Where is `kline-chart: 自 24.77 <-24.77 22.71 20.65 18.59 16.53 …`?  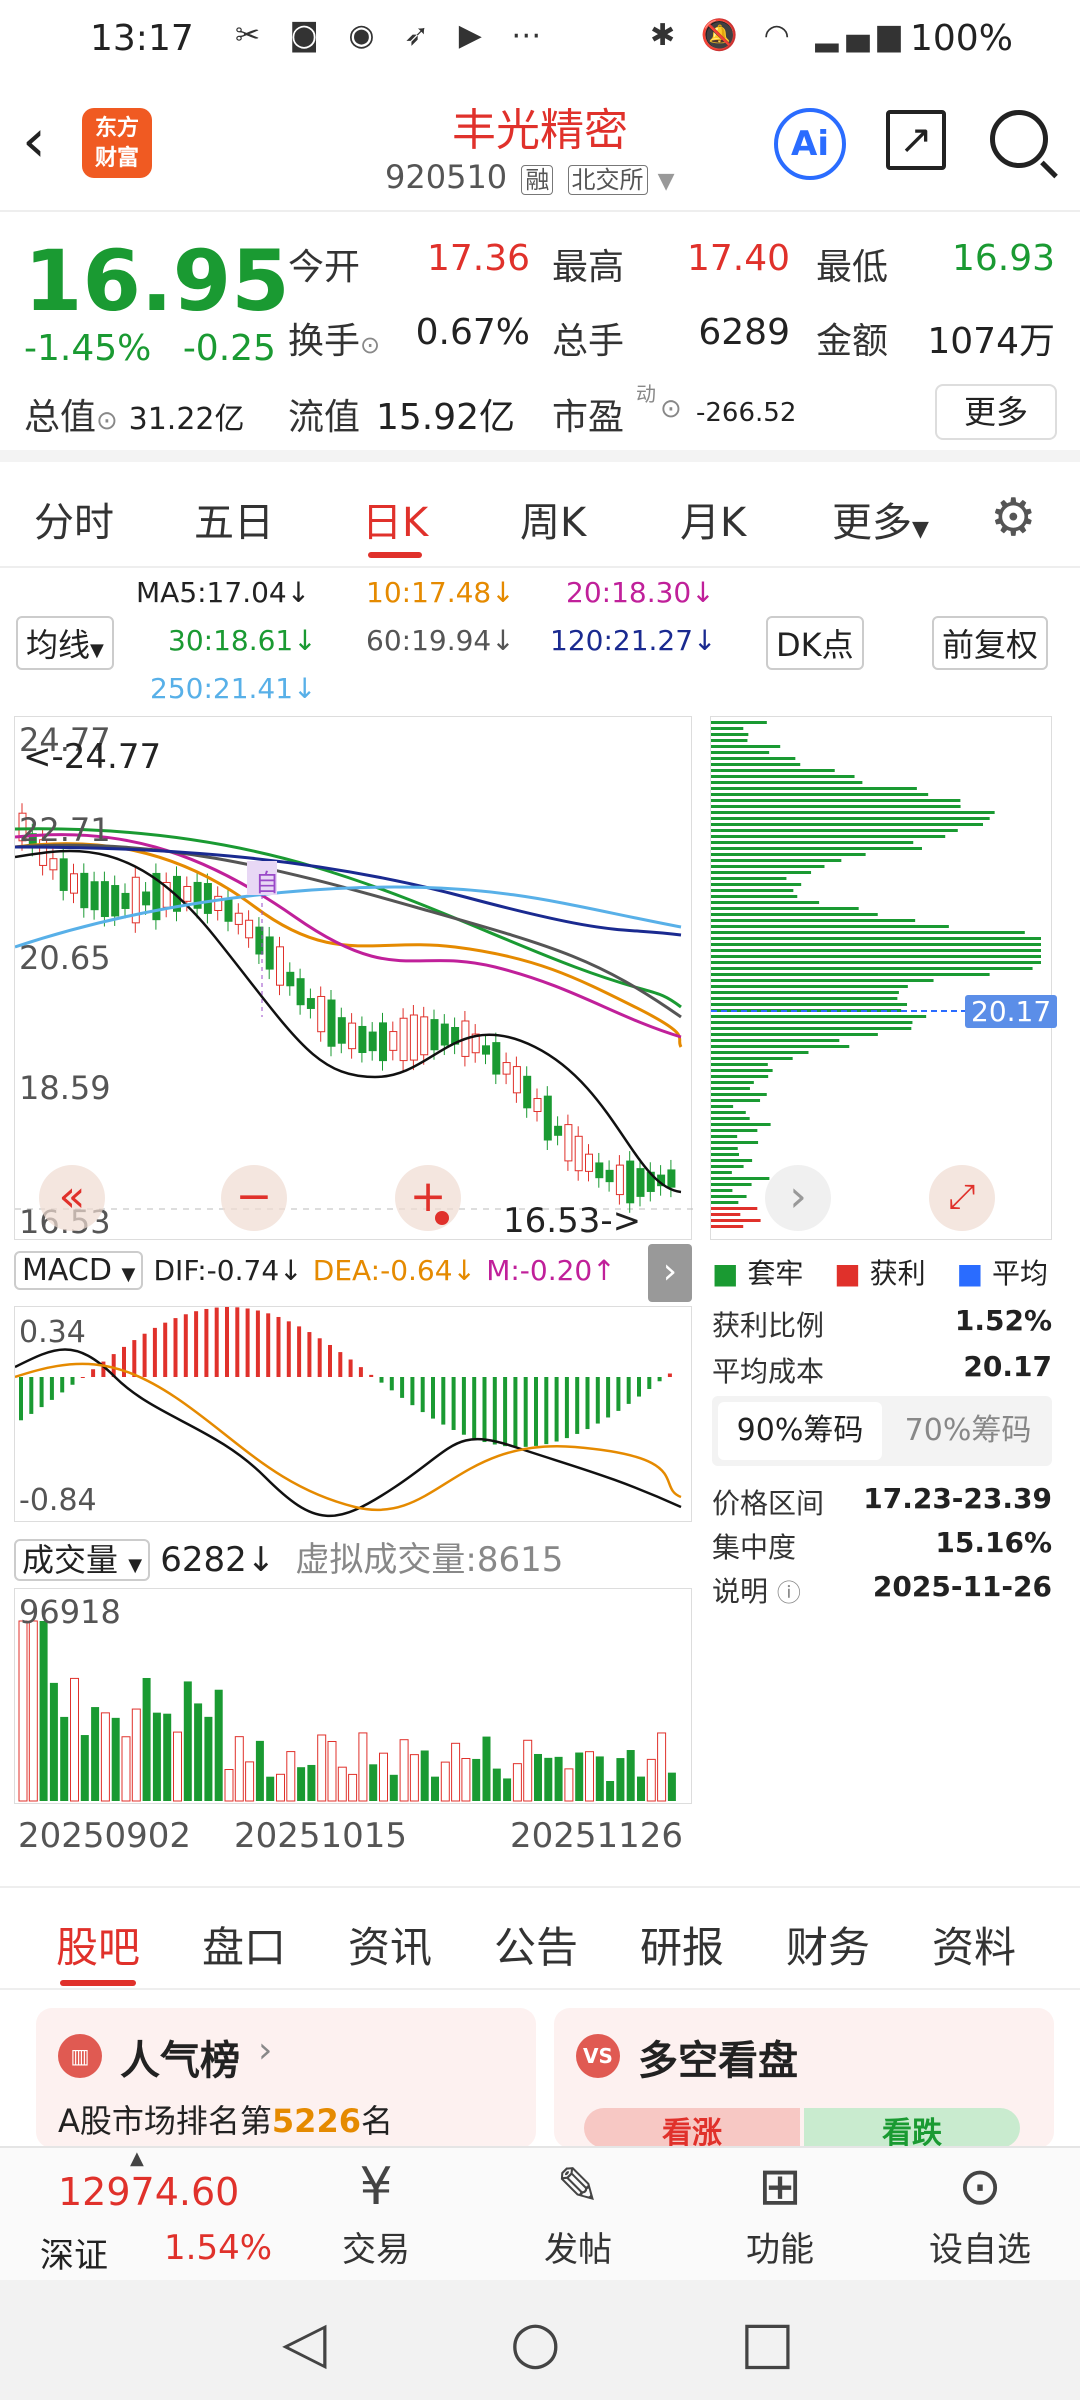
kline-chart: 自 24.77 <-24.77 22.71 20.65 18.59 16.53 … is located at coordinates (353, 978).